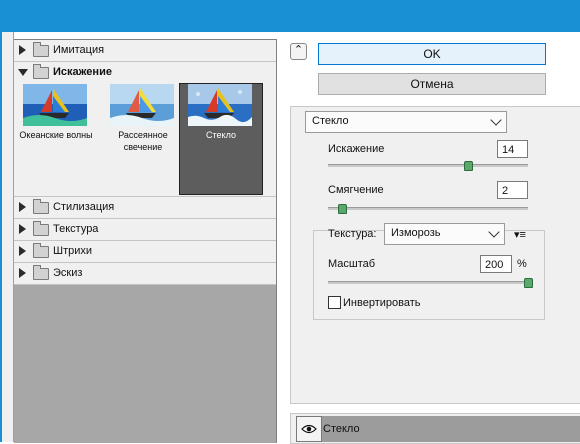 The image size is (580, 444). I want to click on smoothness-label: Смягчение, so click(356, 190).